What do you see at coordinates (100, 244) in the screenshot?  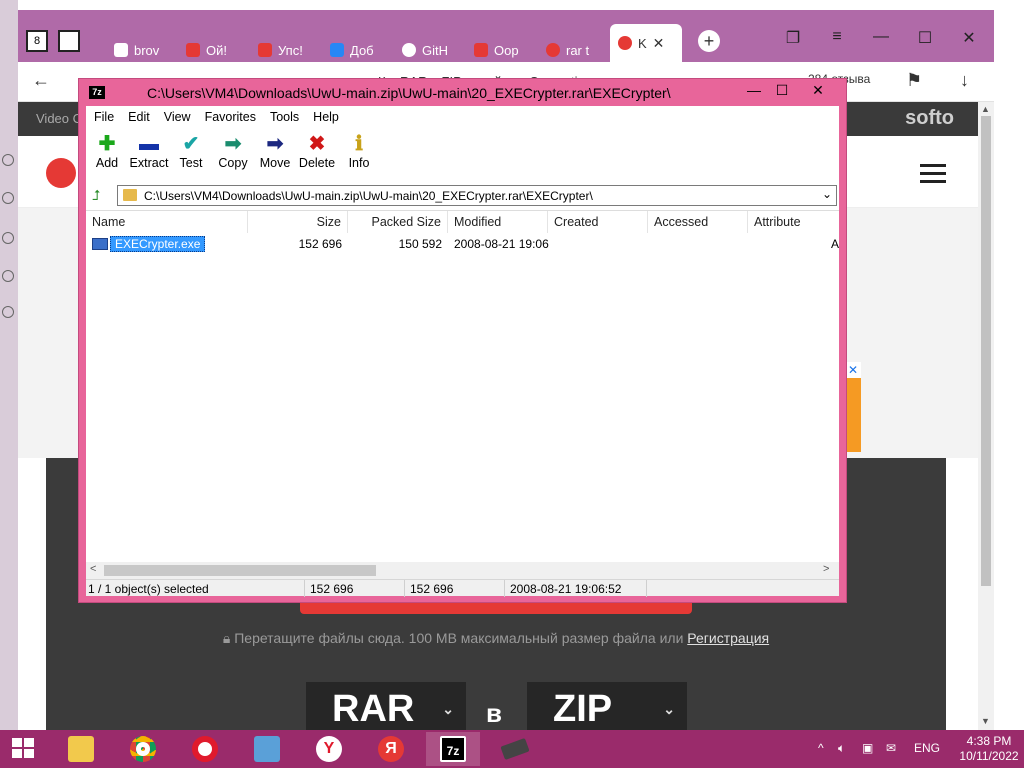 I see `exe-file-icon` at bounding box center [100, 244].